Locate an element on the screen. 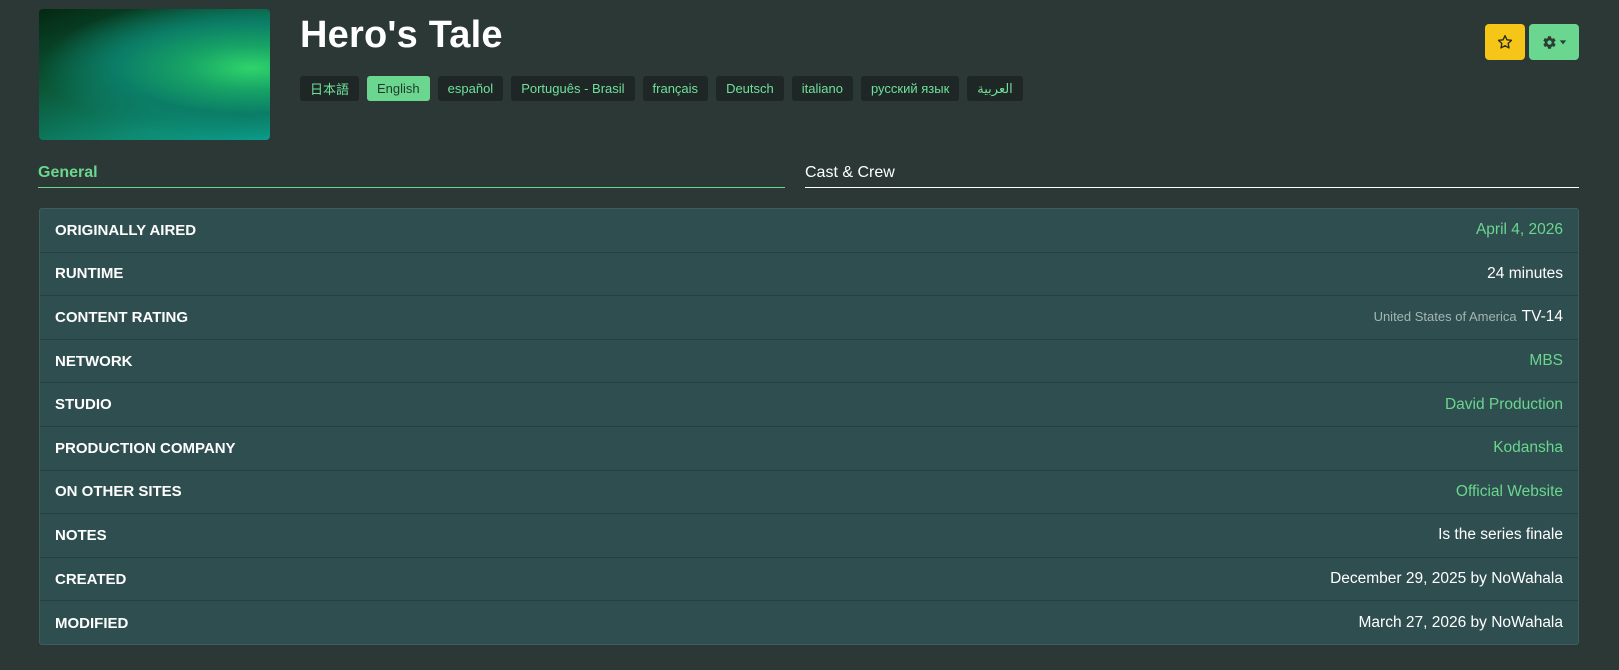 This screenshot has height=670, width=1619. content-rating-code: TV-14 is located at coordinates (1542, 317).